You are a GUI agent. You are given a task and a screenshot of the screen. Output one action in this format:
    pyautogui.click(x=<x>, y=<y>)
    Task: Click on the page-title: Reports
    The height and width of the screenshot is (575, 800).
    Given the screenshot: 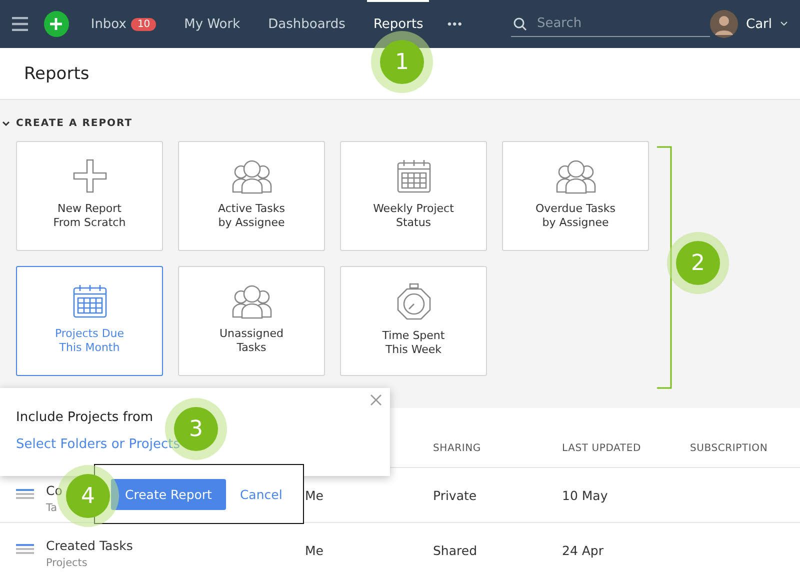 What is the action you would take?
    pyautogui.click(x=57, y=74)
    